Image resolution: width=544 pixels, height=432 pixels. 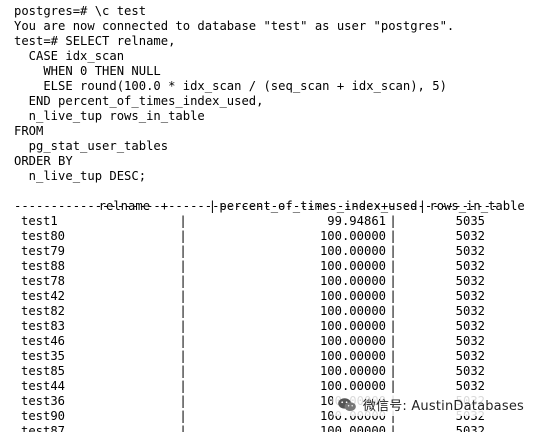 I want to click on table-row: test42 | 100.00000 | 5032, so click(x=279, y=296).